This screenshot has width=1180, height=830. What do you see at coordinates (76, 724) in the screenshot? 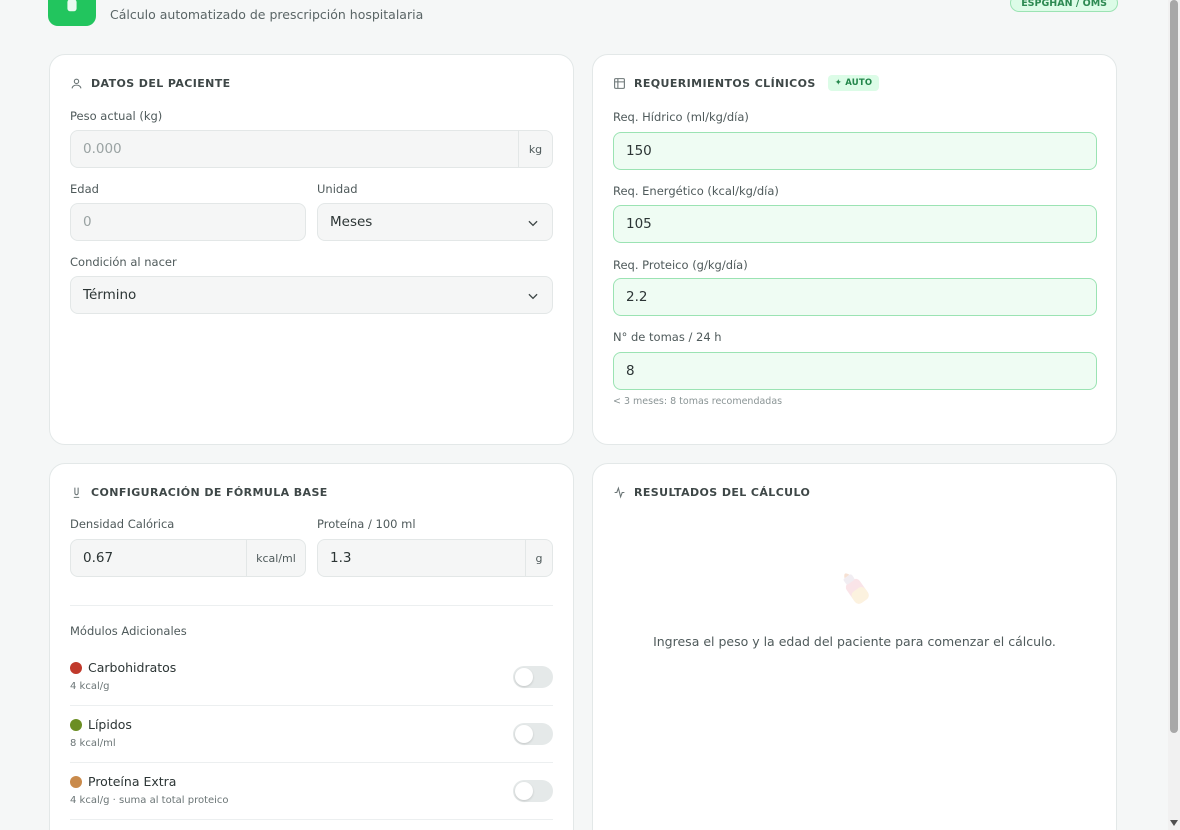
I see `lipids-icon` at bounding box center [76, 724].